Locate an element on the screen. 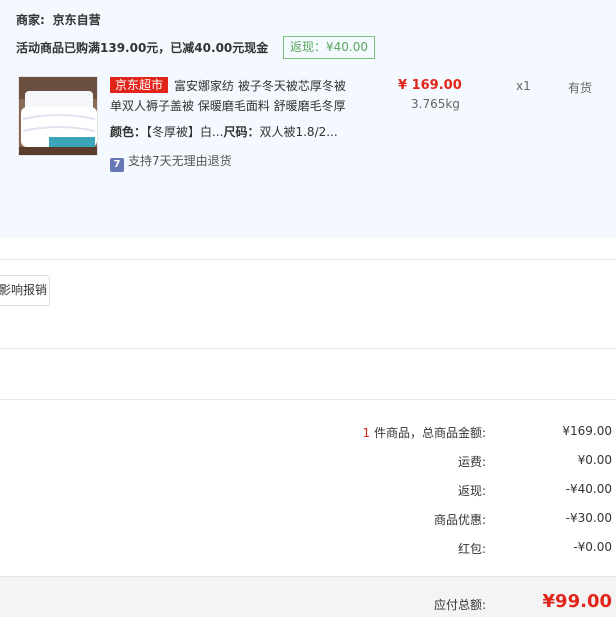 This screenshot has height=617, width=616. total-value: ¥99.00 is located at coordinates (577, 601).